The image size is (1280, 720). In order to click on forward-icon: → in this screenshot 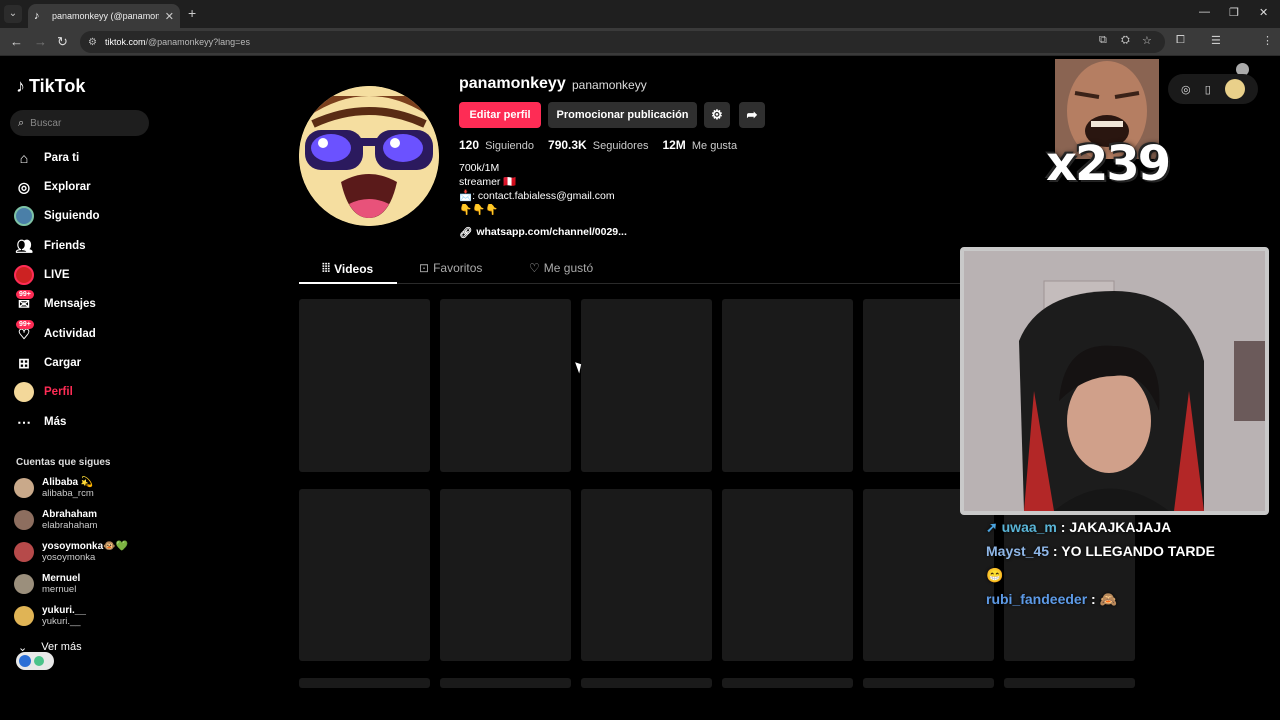, I will do `click(40, 41)`.